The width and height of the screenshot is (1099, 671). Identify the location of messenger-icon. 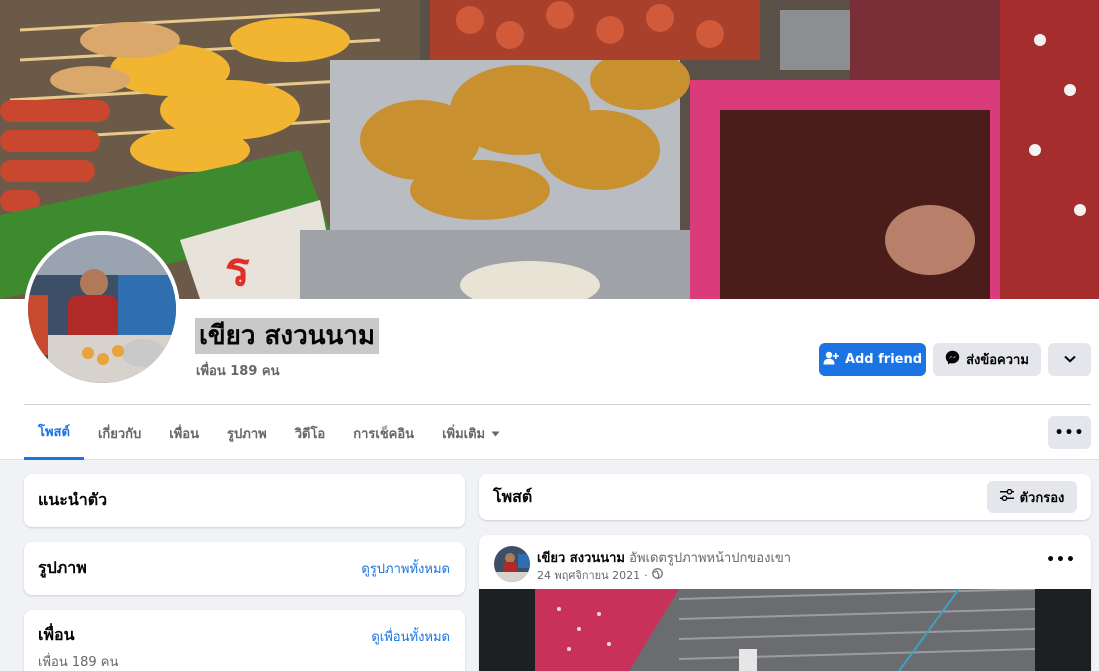
(952, 359).